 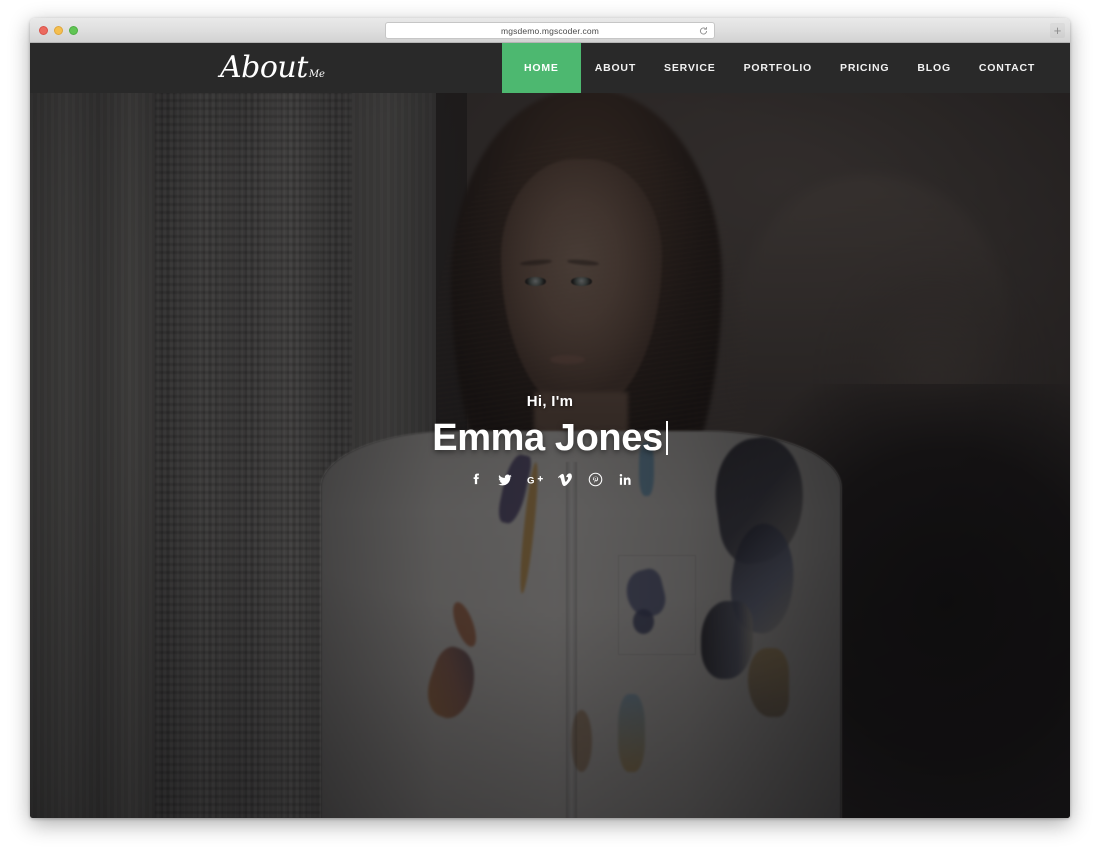 I want to click on reload-icon, so click(x=703, y=30).